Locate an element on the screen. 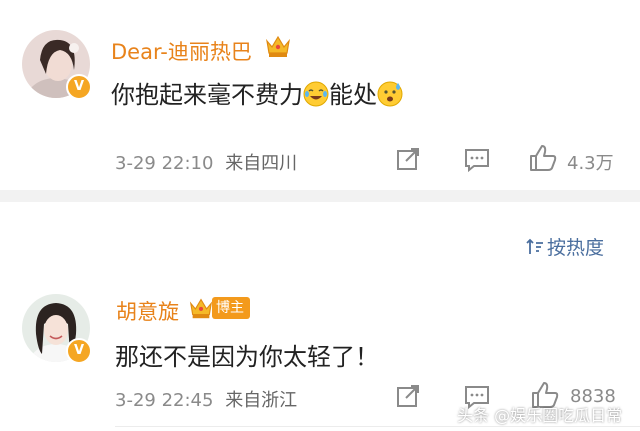 Image resolution: width=640 pixels, height=431 pixels. comment-time: 3-29 22:45 来自浙江 is located at coordinates (206, 399).